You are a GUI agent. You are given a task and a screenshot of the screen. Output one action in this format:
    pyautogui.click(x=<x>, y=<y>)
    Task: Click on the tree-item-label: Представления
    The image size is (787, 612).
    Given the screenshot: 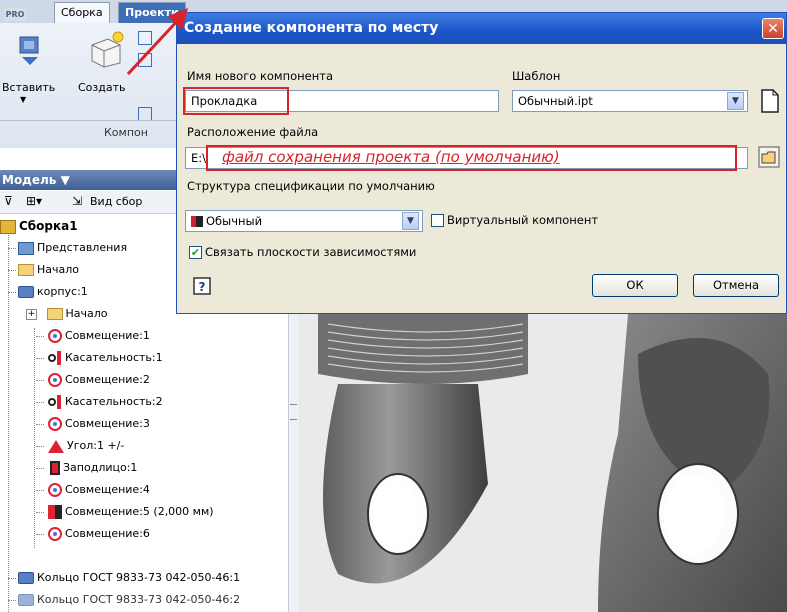 What is the action you would take?
    pyautogui.click(x=82, y=247)
    